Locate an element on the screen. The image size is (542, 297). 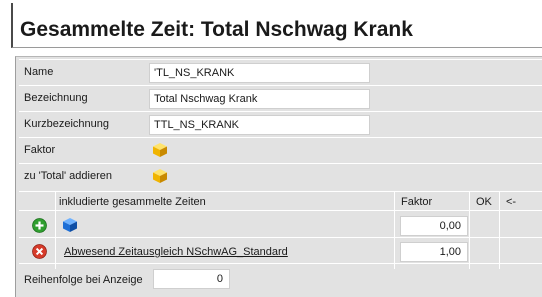
delete-icon is located at coordinates (39, 251).